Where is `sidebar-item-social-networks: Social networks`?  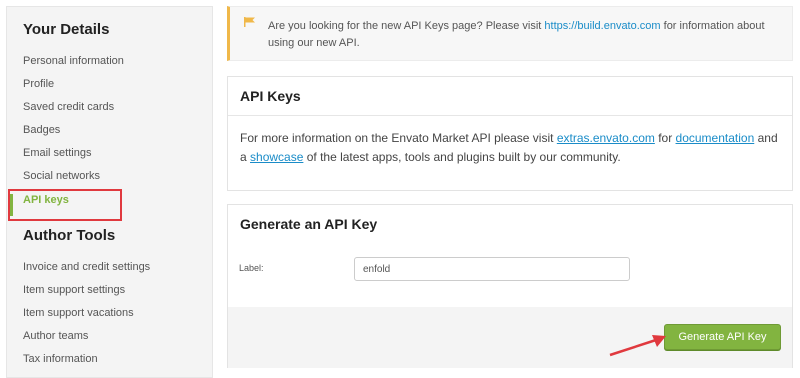 sidebar-item-social-networks: Social networks is located at coordinates (61, 176).